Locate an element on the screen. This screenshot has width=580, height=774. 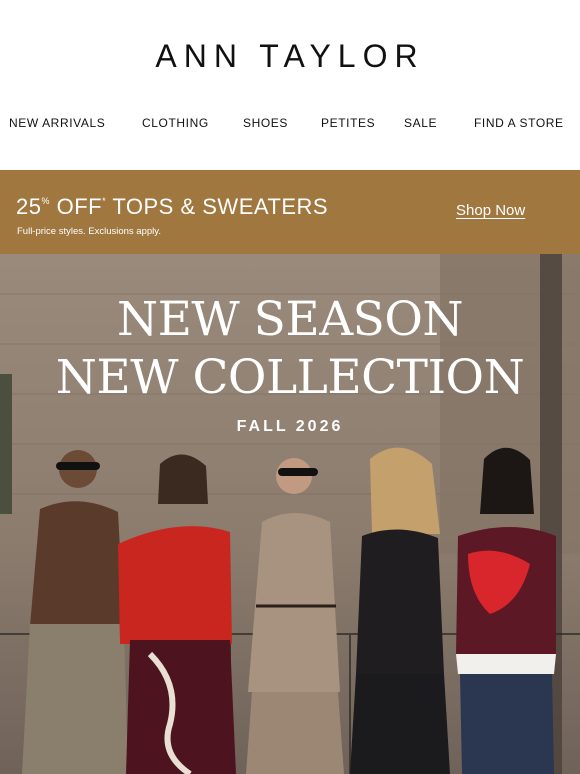
promo-percent: 25 is located at coordinates (29, 206).